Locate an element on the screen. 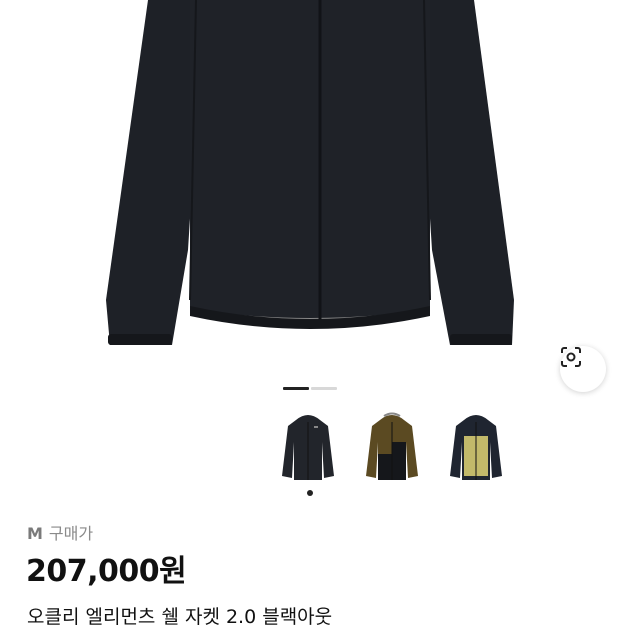 This screenshot has height=629, width=620. color-thumbnail-brown-black is located at coordinates (392, 448).